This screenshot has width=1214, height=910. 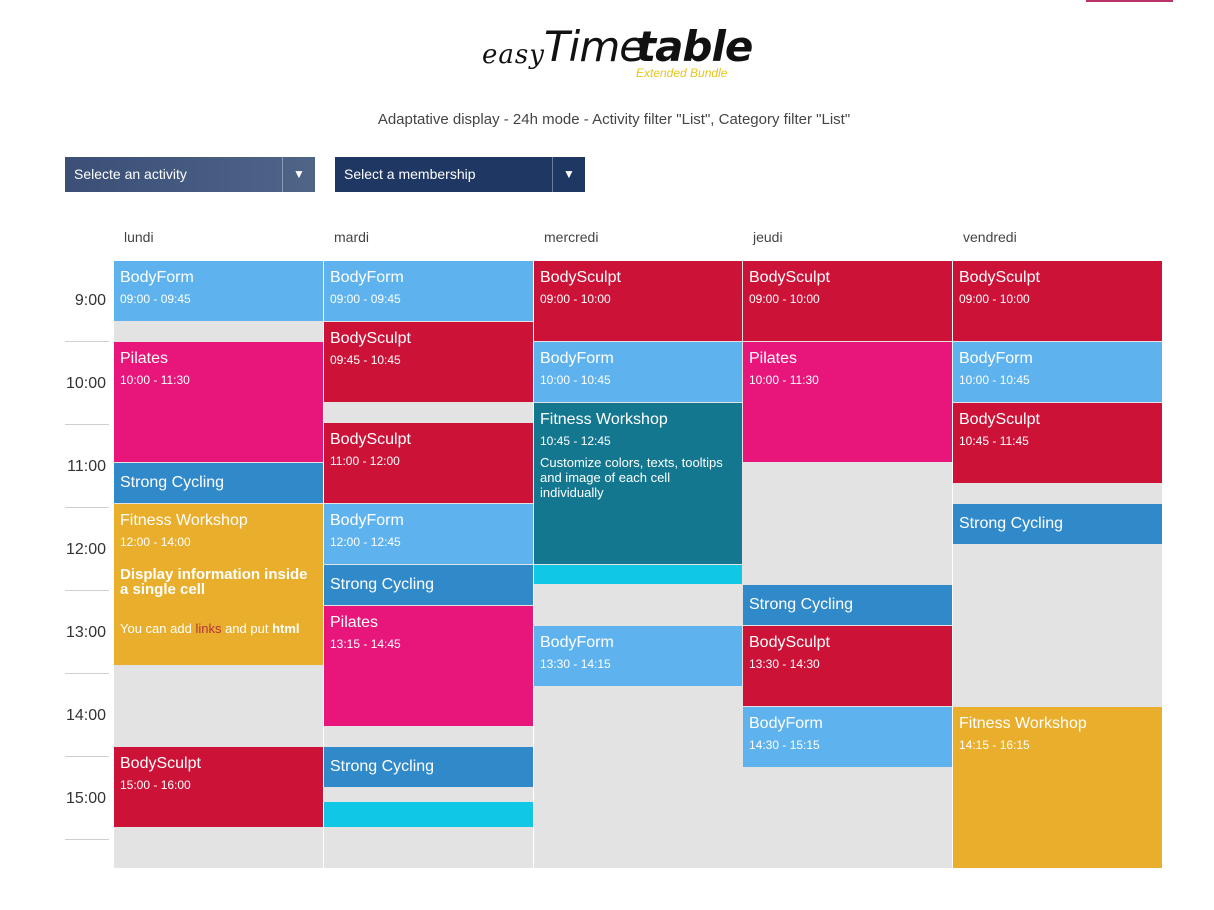 I want to click on day-header-mercredi: mercredi, so click(x=571, y=237).